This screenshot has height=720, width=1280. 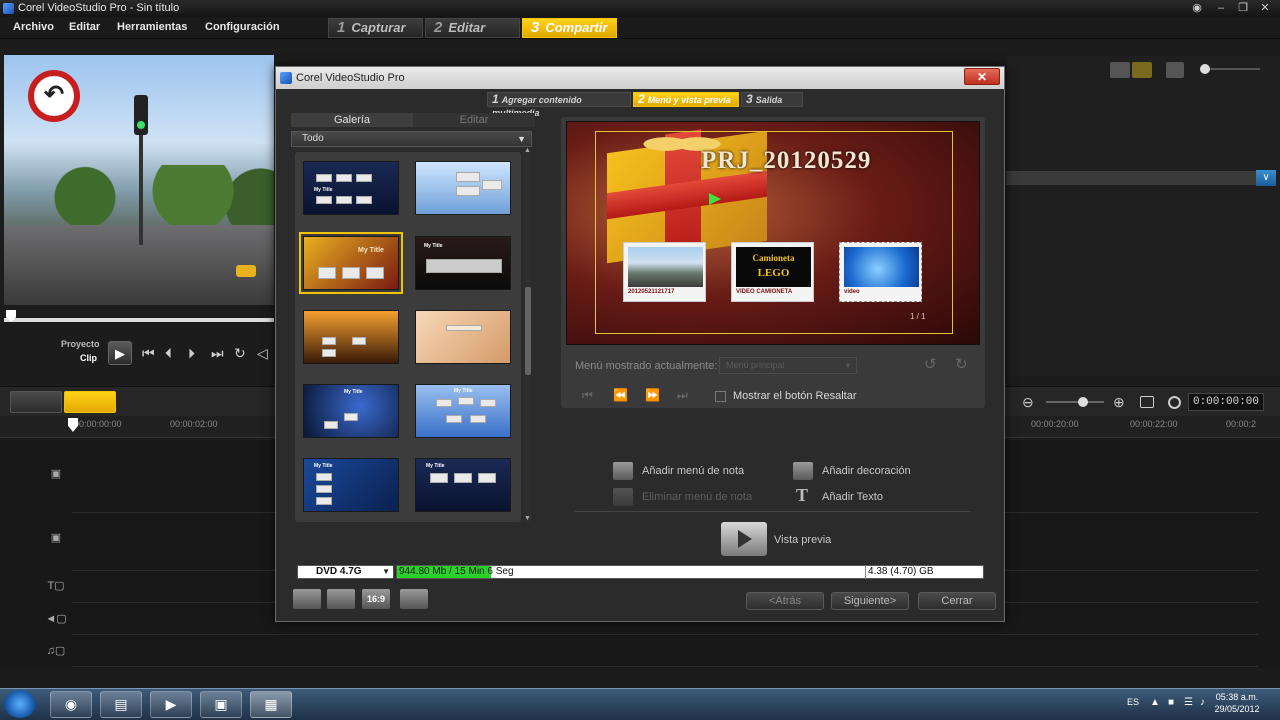 What do you see at coordinates (982, 76) in the screenshot?
I see `dialog-close-button: ✕` at bounding box center [982, 76].